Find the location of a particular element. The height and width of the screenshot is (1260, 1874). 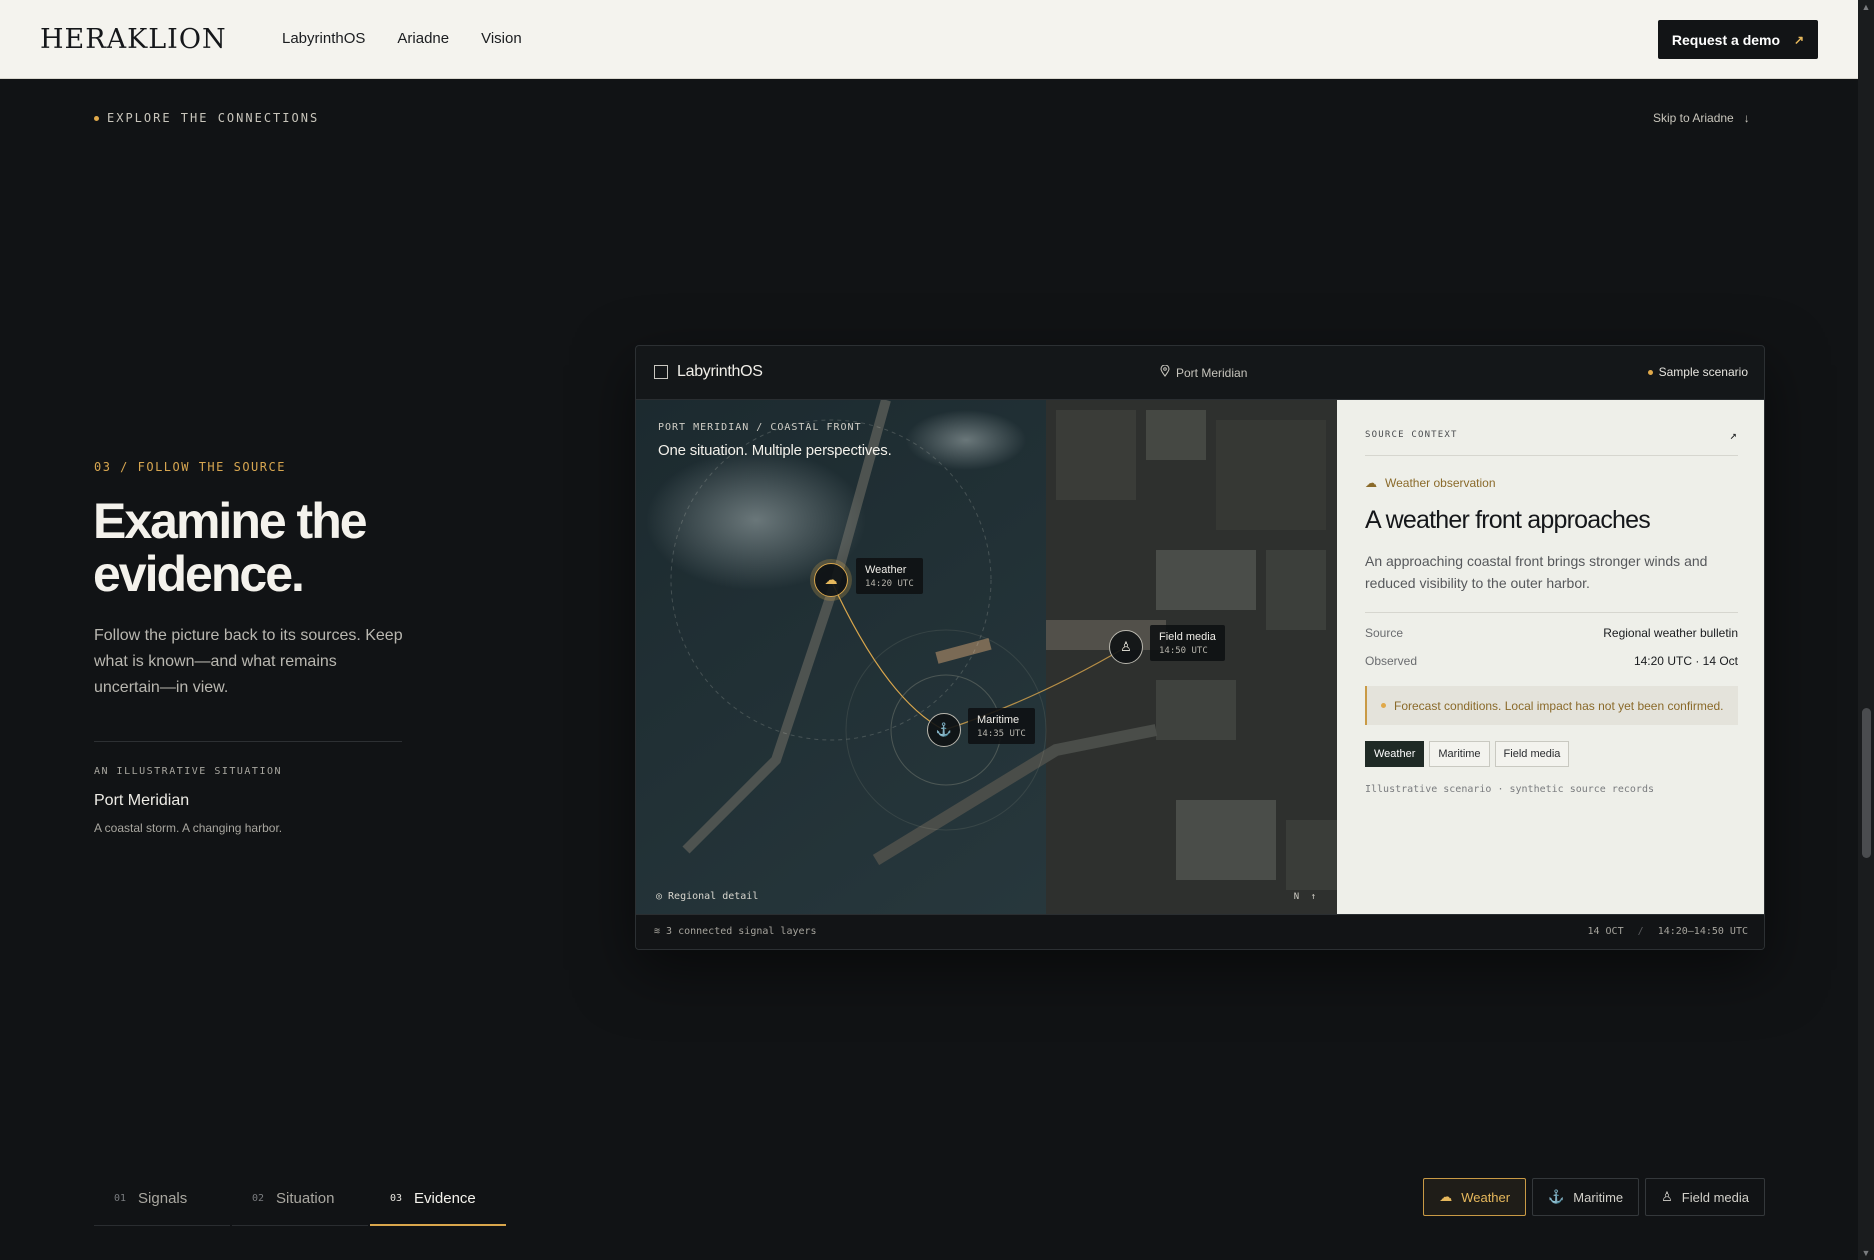

step-tabs: 01 Signals 02 Situation 03 Evidence is located at coordinates (301, 1199).